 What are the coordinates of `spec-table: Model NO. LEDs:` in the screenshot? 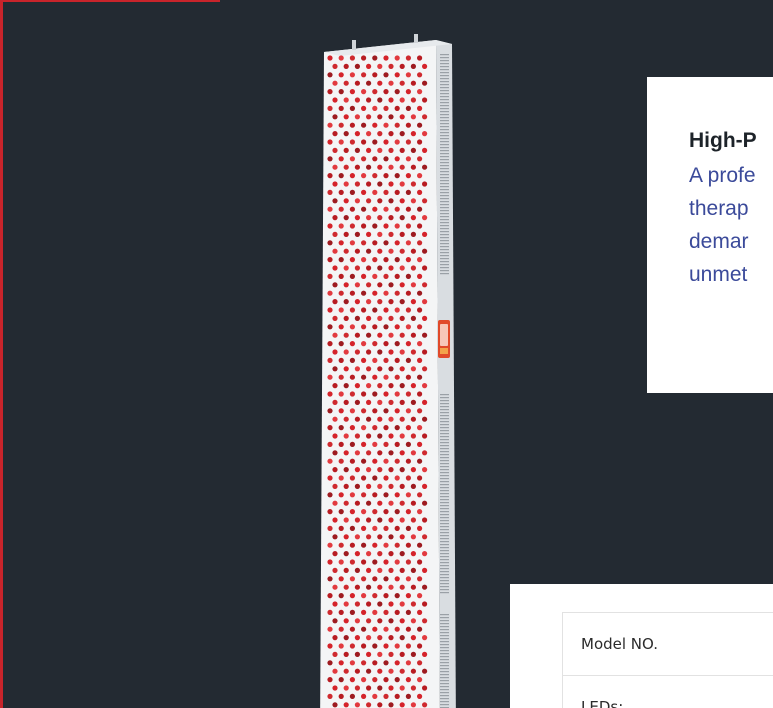 It's located at (667, 660).